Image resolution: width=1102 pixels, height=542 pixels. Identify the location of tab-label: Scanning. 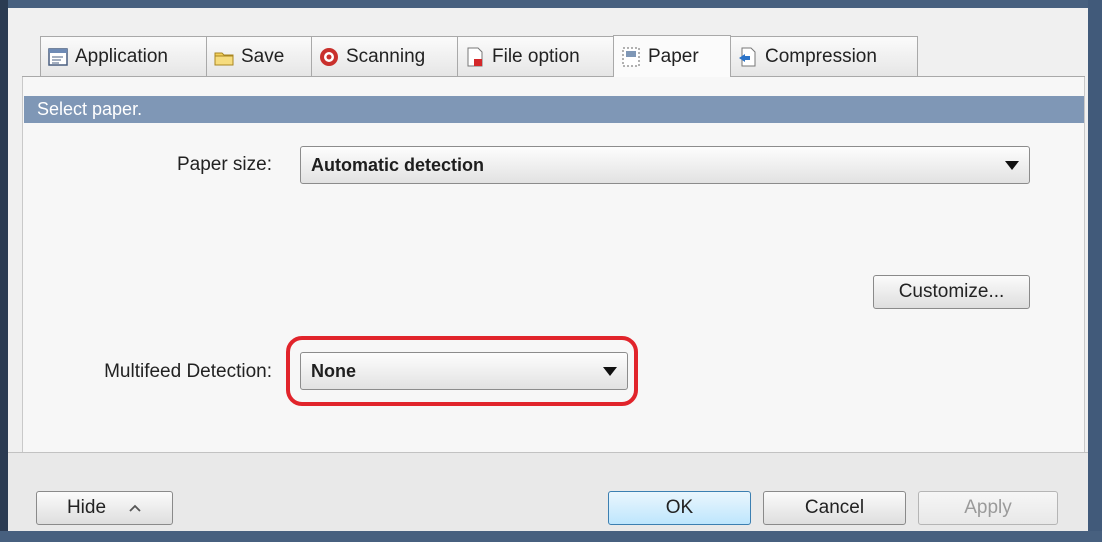
(386, 56).